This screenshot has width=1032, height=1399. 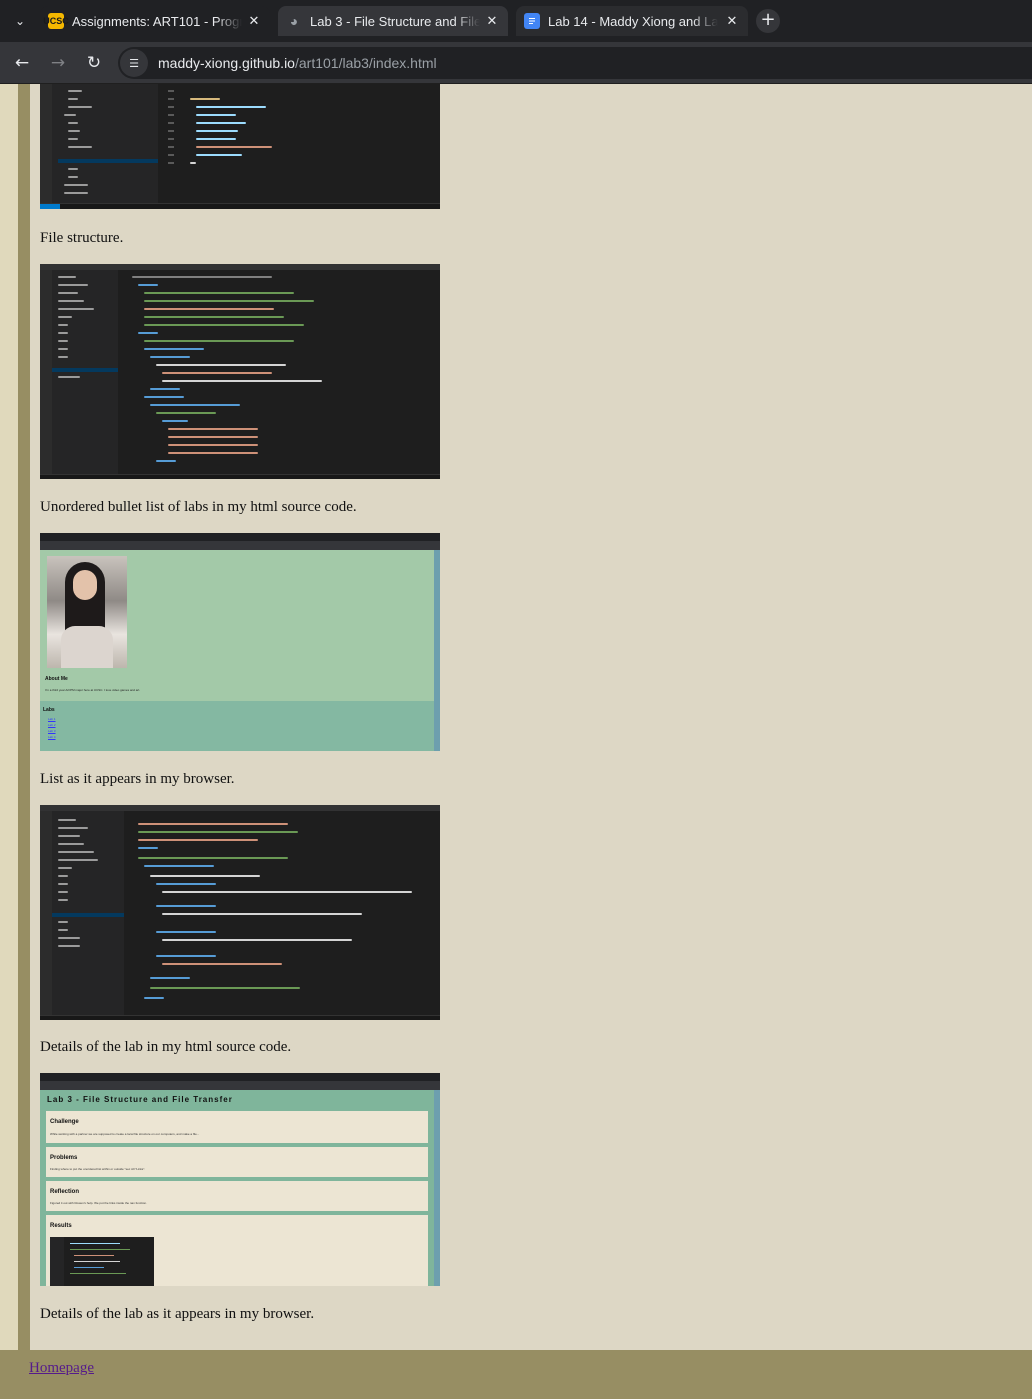 What do you see at coordinates (61, 1226) in the screenshot?
I see `section-heading: Results` at bounding box center [61, 1226].